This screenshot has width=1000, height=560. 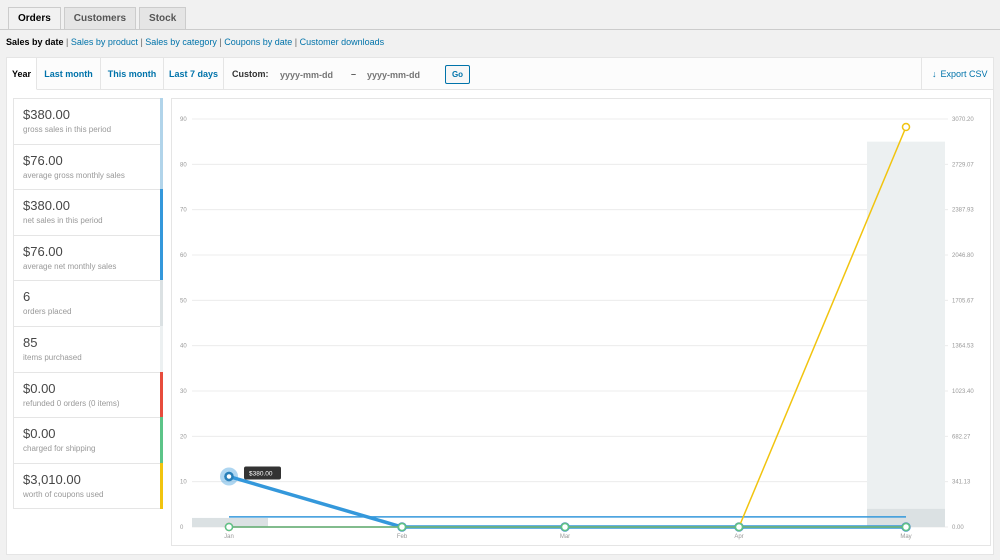 What do you see at coordinates (183, 256) in the screenshot?
I see `y-left-tick-label: 60` at bounding box center [183, 256].